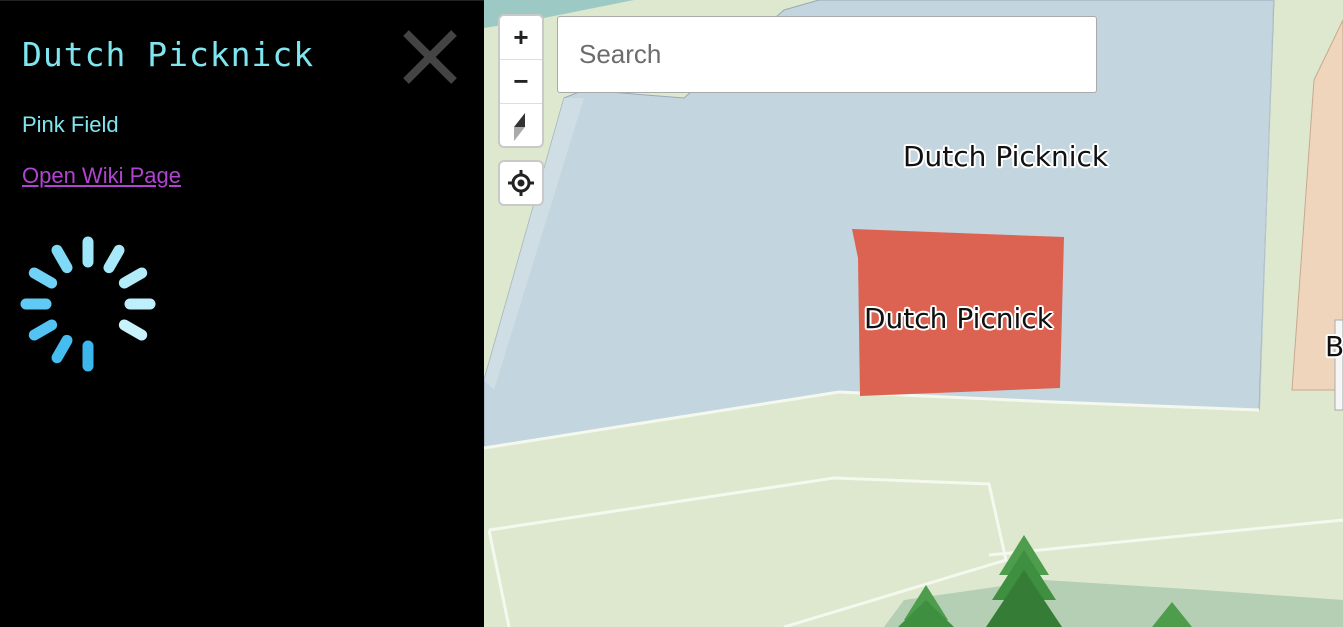  I want to click on crosshair-icon, so click(521, 183).